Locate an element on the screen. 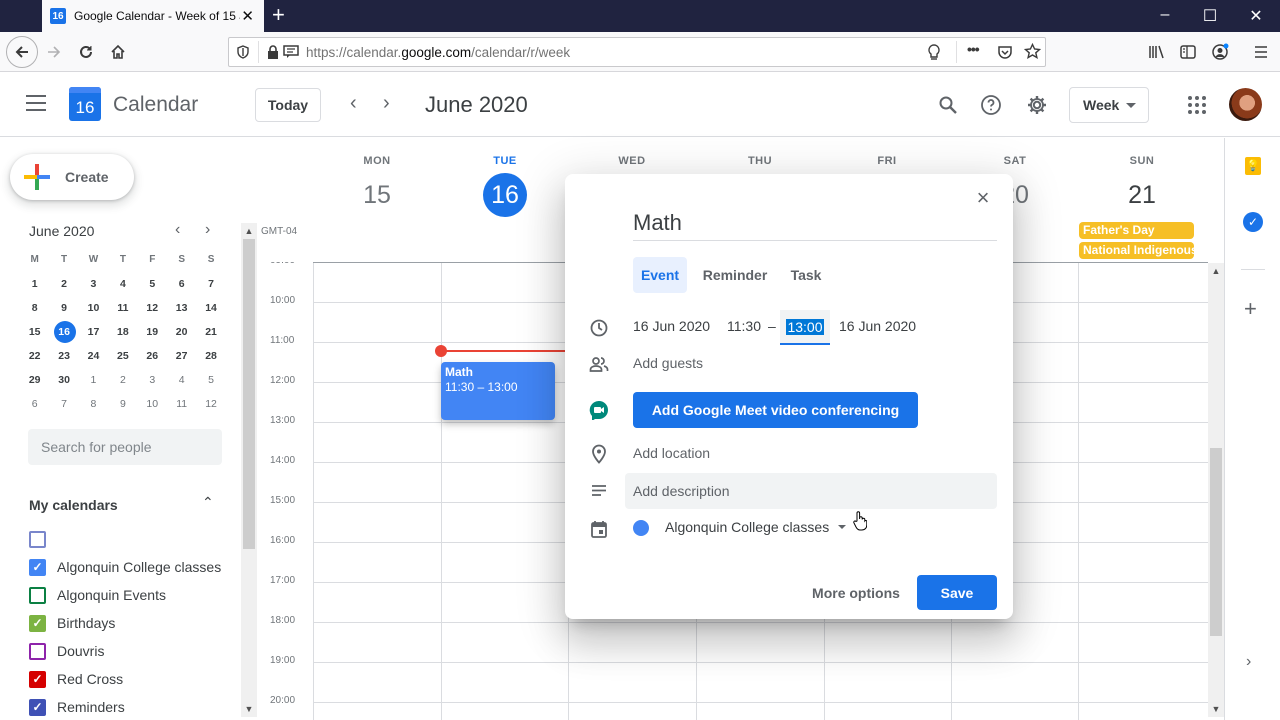 The height and width of the screenshot is (720, 1280). view-selector: Week is located at coordinates (1109, 105).